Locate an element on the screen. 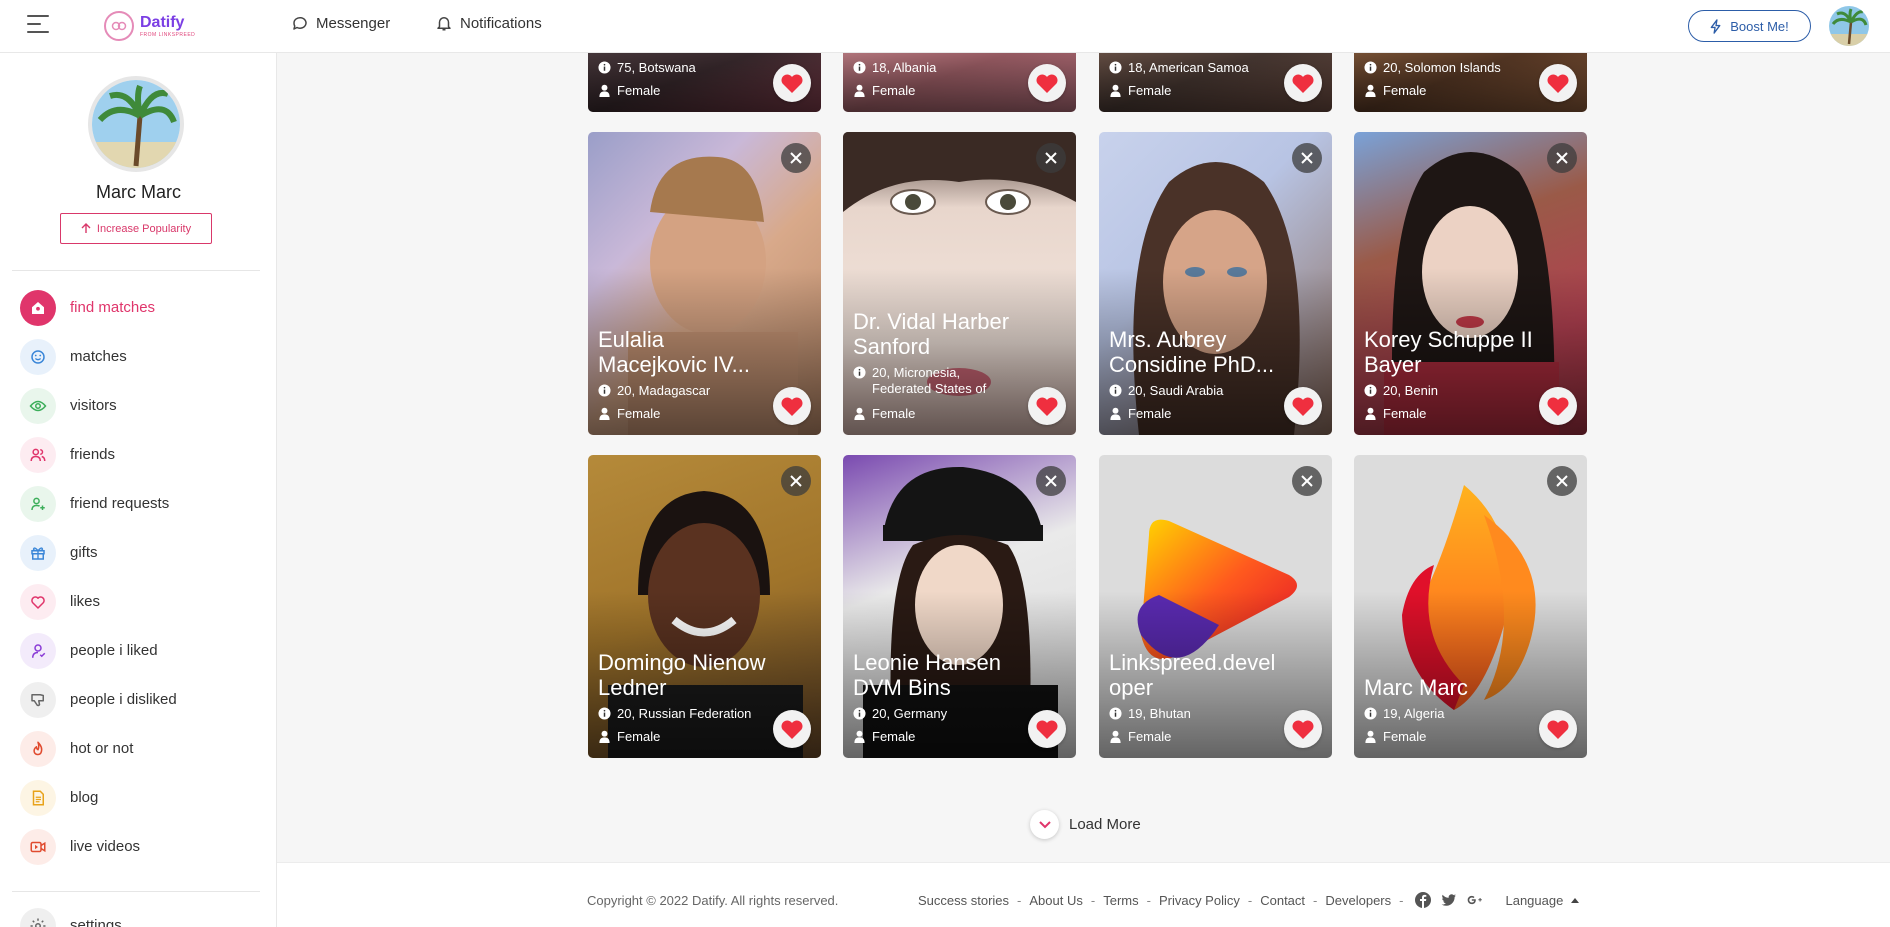 Image resolution: width=1890 pixels, height=927 pixels. sidebar-item-matches: matches is located at coordinates (98, 356).